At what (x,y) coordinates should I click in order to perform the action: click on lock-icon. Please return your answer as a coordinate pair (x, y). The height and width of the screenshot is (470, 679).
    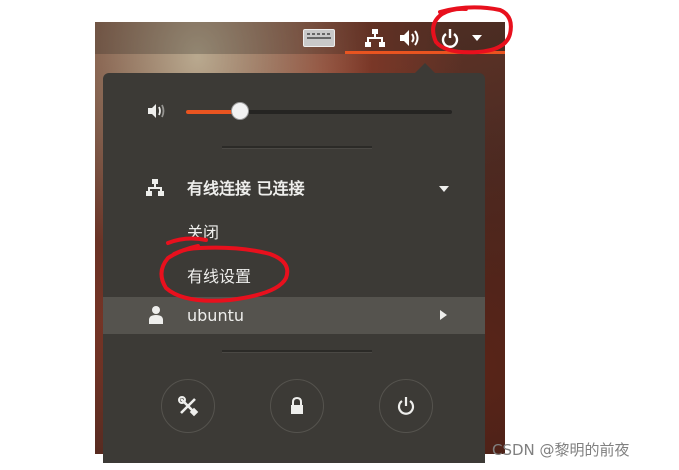
    Looking at the image, I should click on (297, 405).